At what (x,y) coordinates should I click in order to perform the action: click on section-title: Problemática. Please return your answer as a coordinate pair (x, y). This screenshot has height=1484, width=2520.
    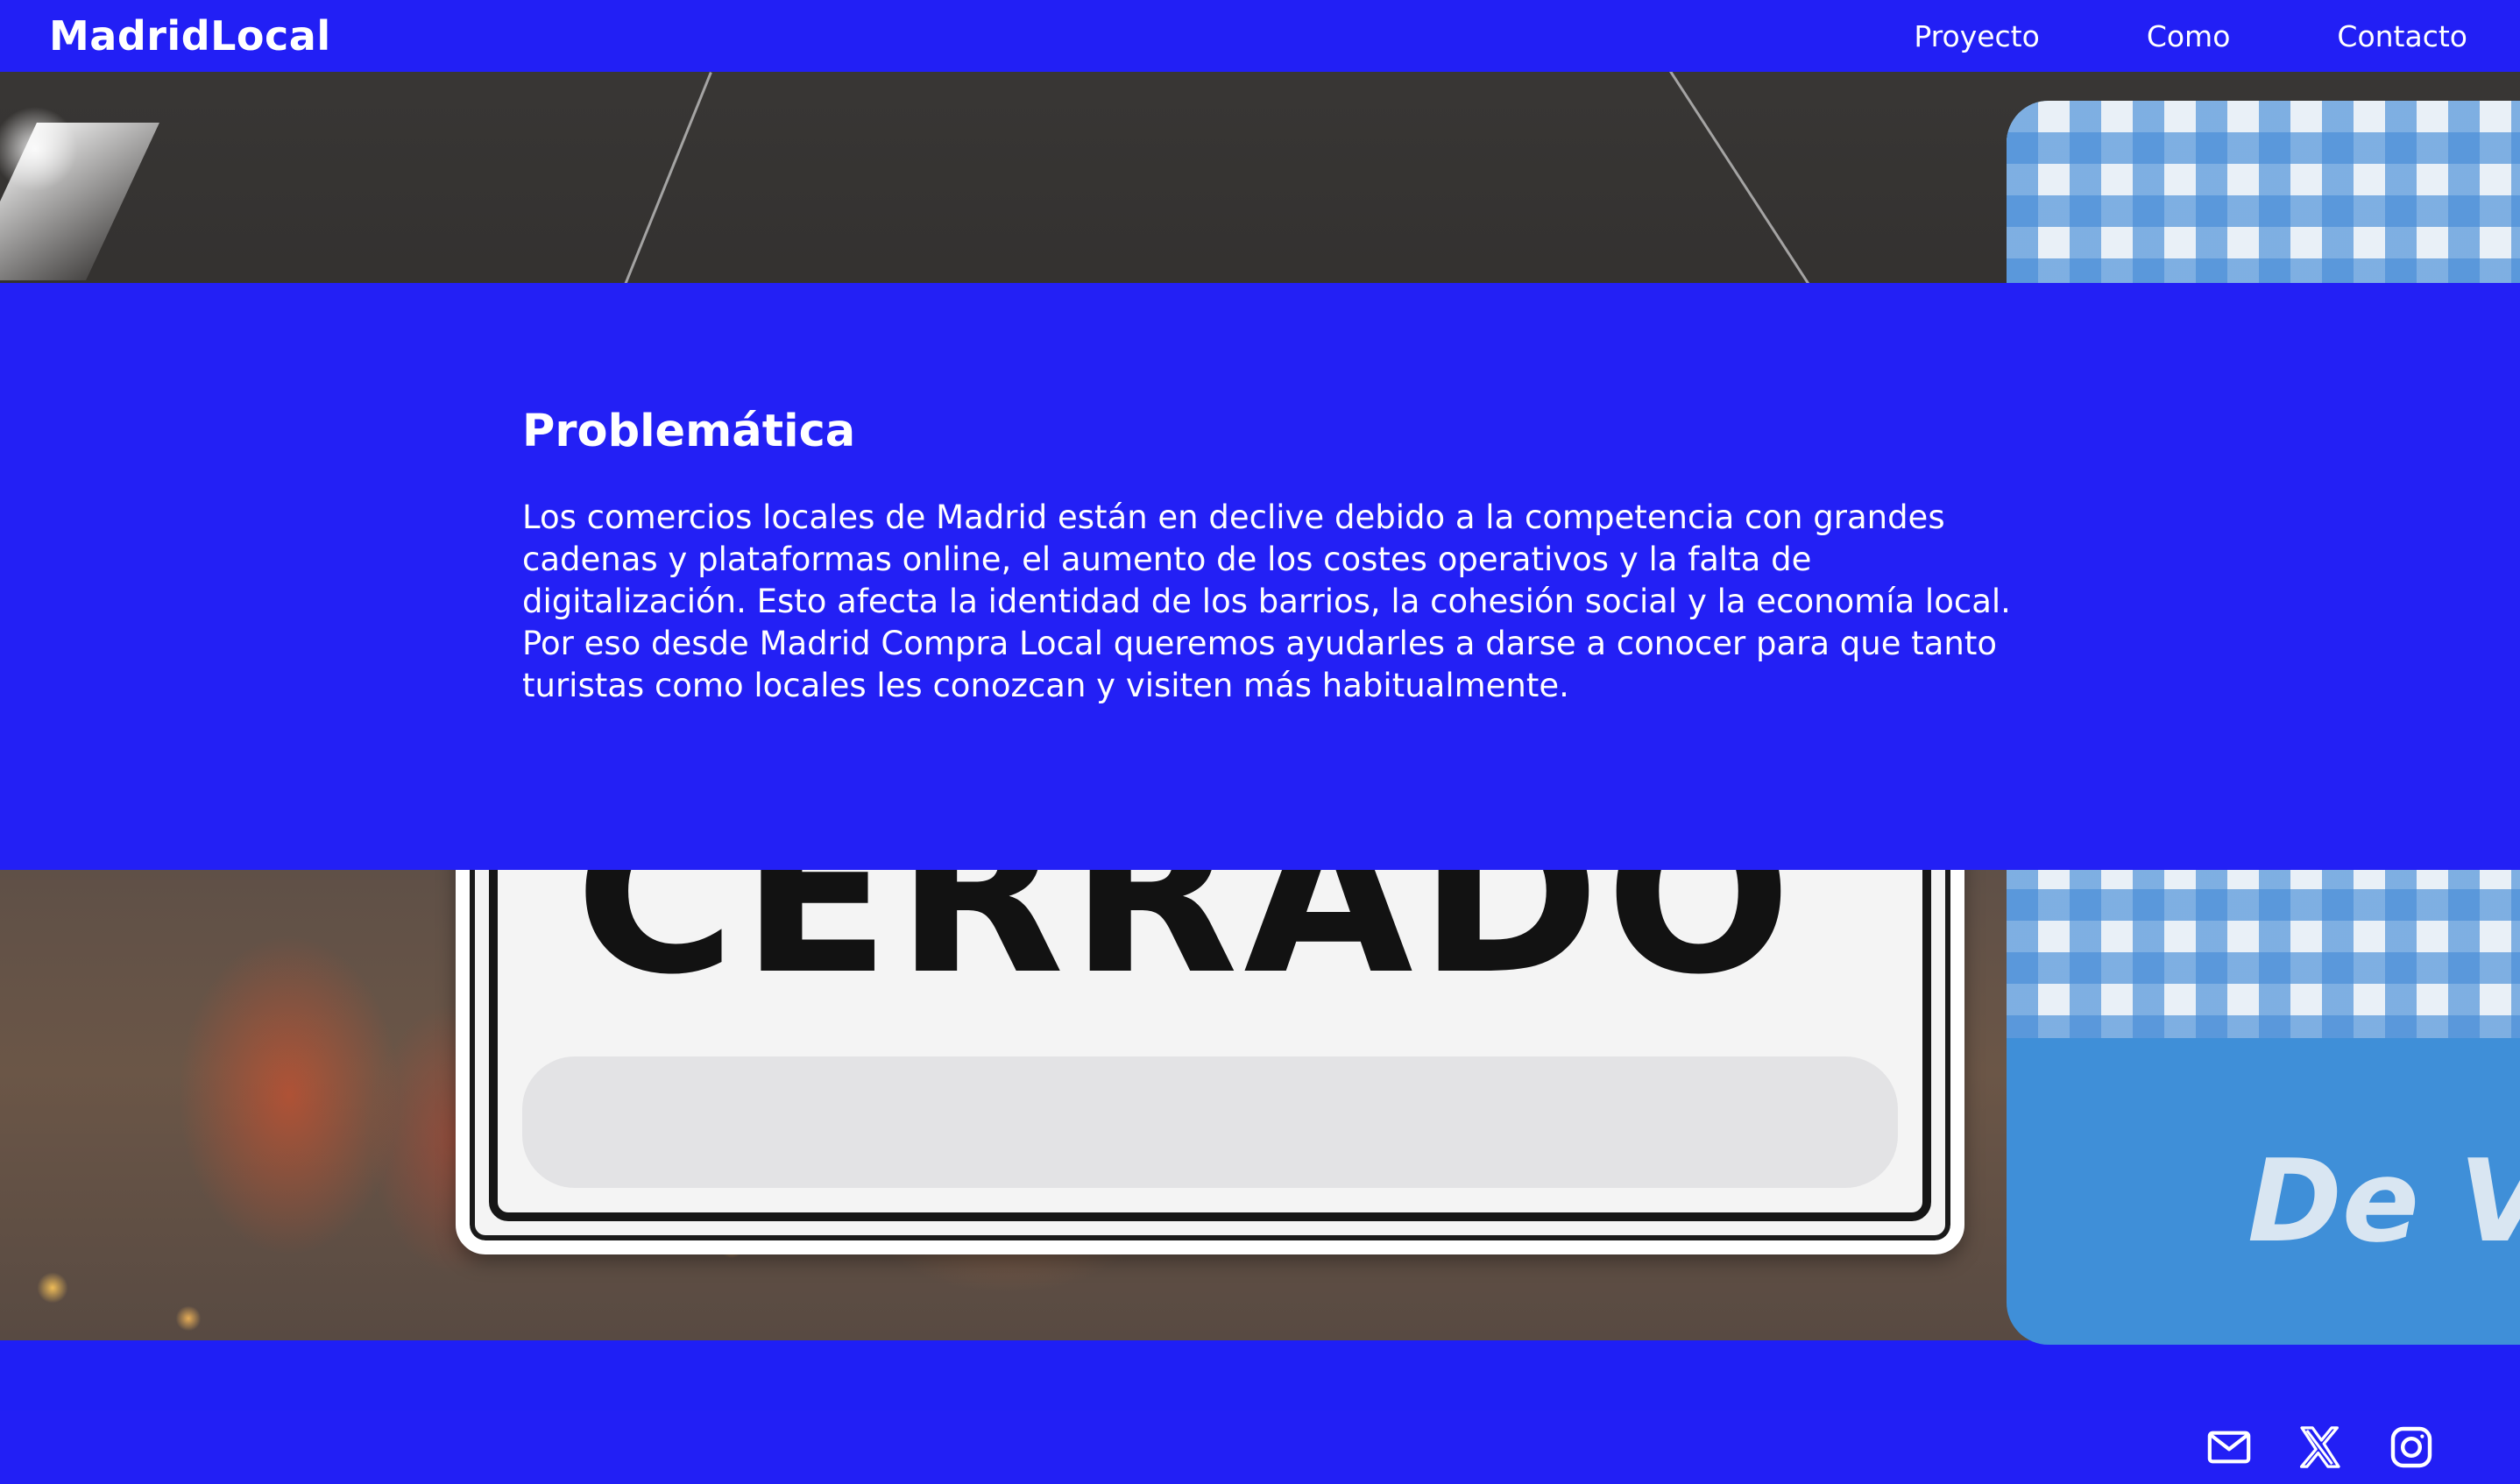
    Looking at the image, I should click on (689, 431).